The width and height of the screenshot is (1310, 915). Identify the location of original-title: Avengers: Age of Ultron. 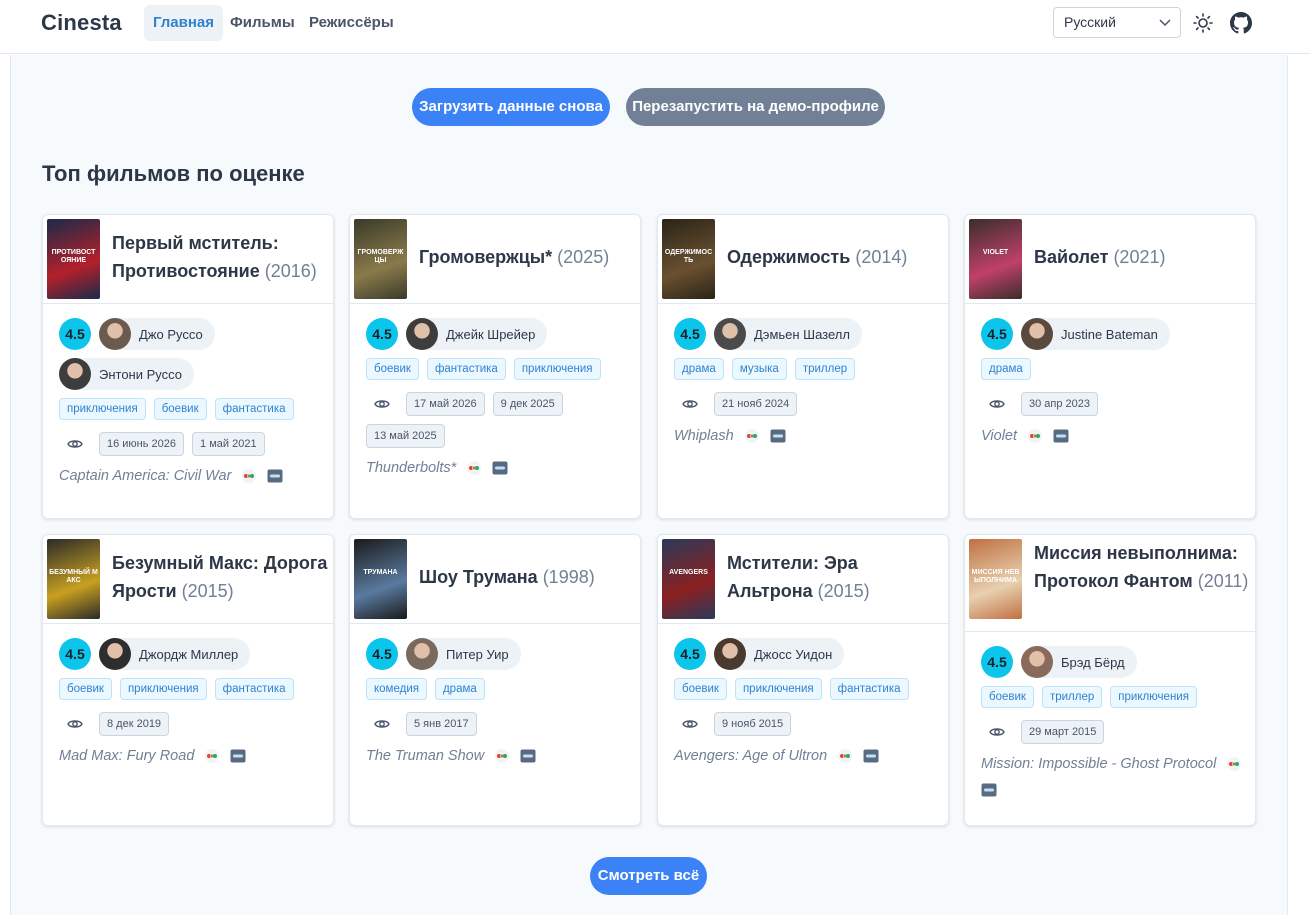
(751, 756).